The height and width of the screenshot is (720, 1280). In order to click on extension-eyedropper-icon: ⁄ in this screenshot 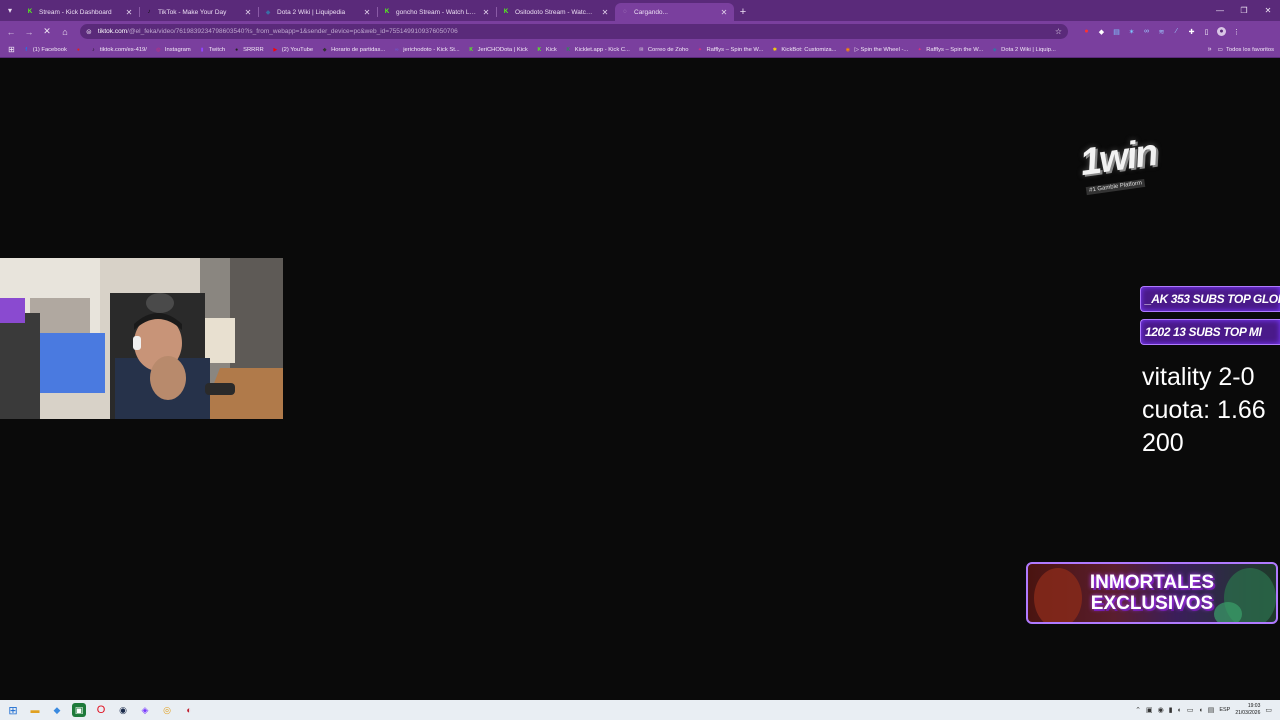, I will do `click(1176, 31)`.